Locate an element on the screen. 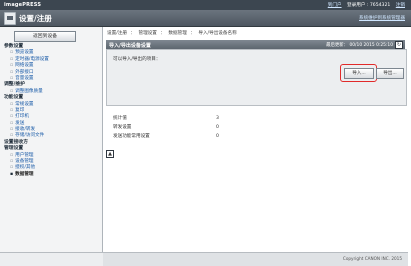  table-row: 发送功能常用设置 0 is located at coordinates (253, 136).